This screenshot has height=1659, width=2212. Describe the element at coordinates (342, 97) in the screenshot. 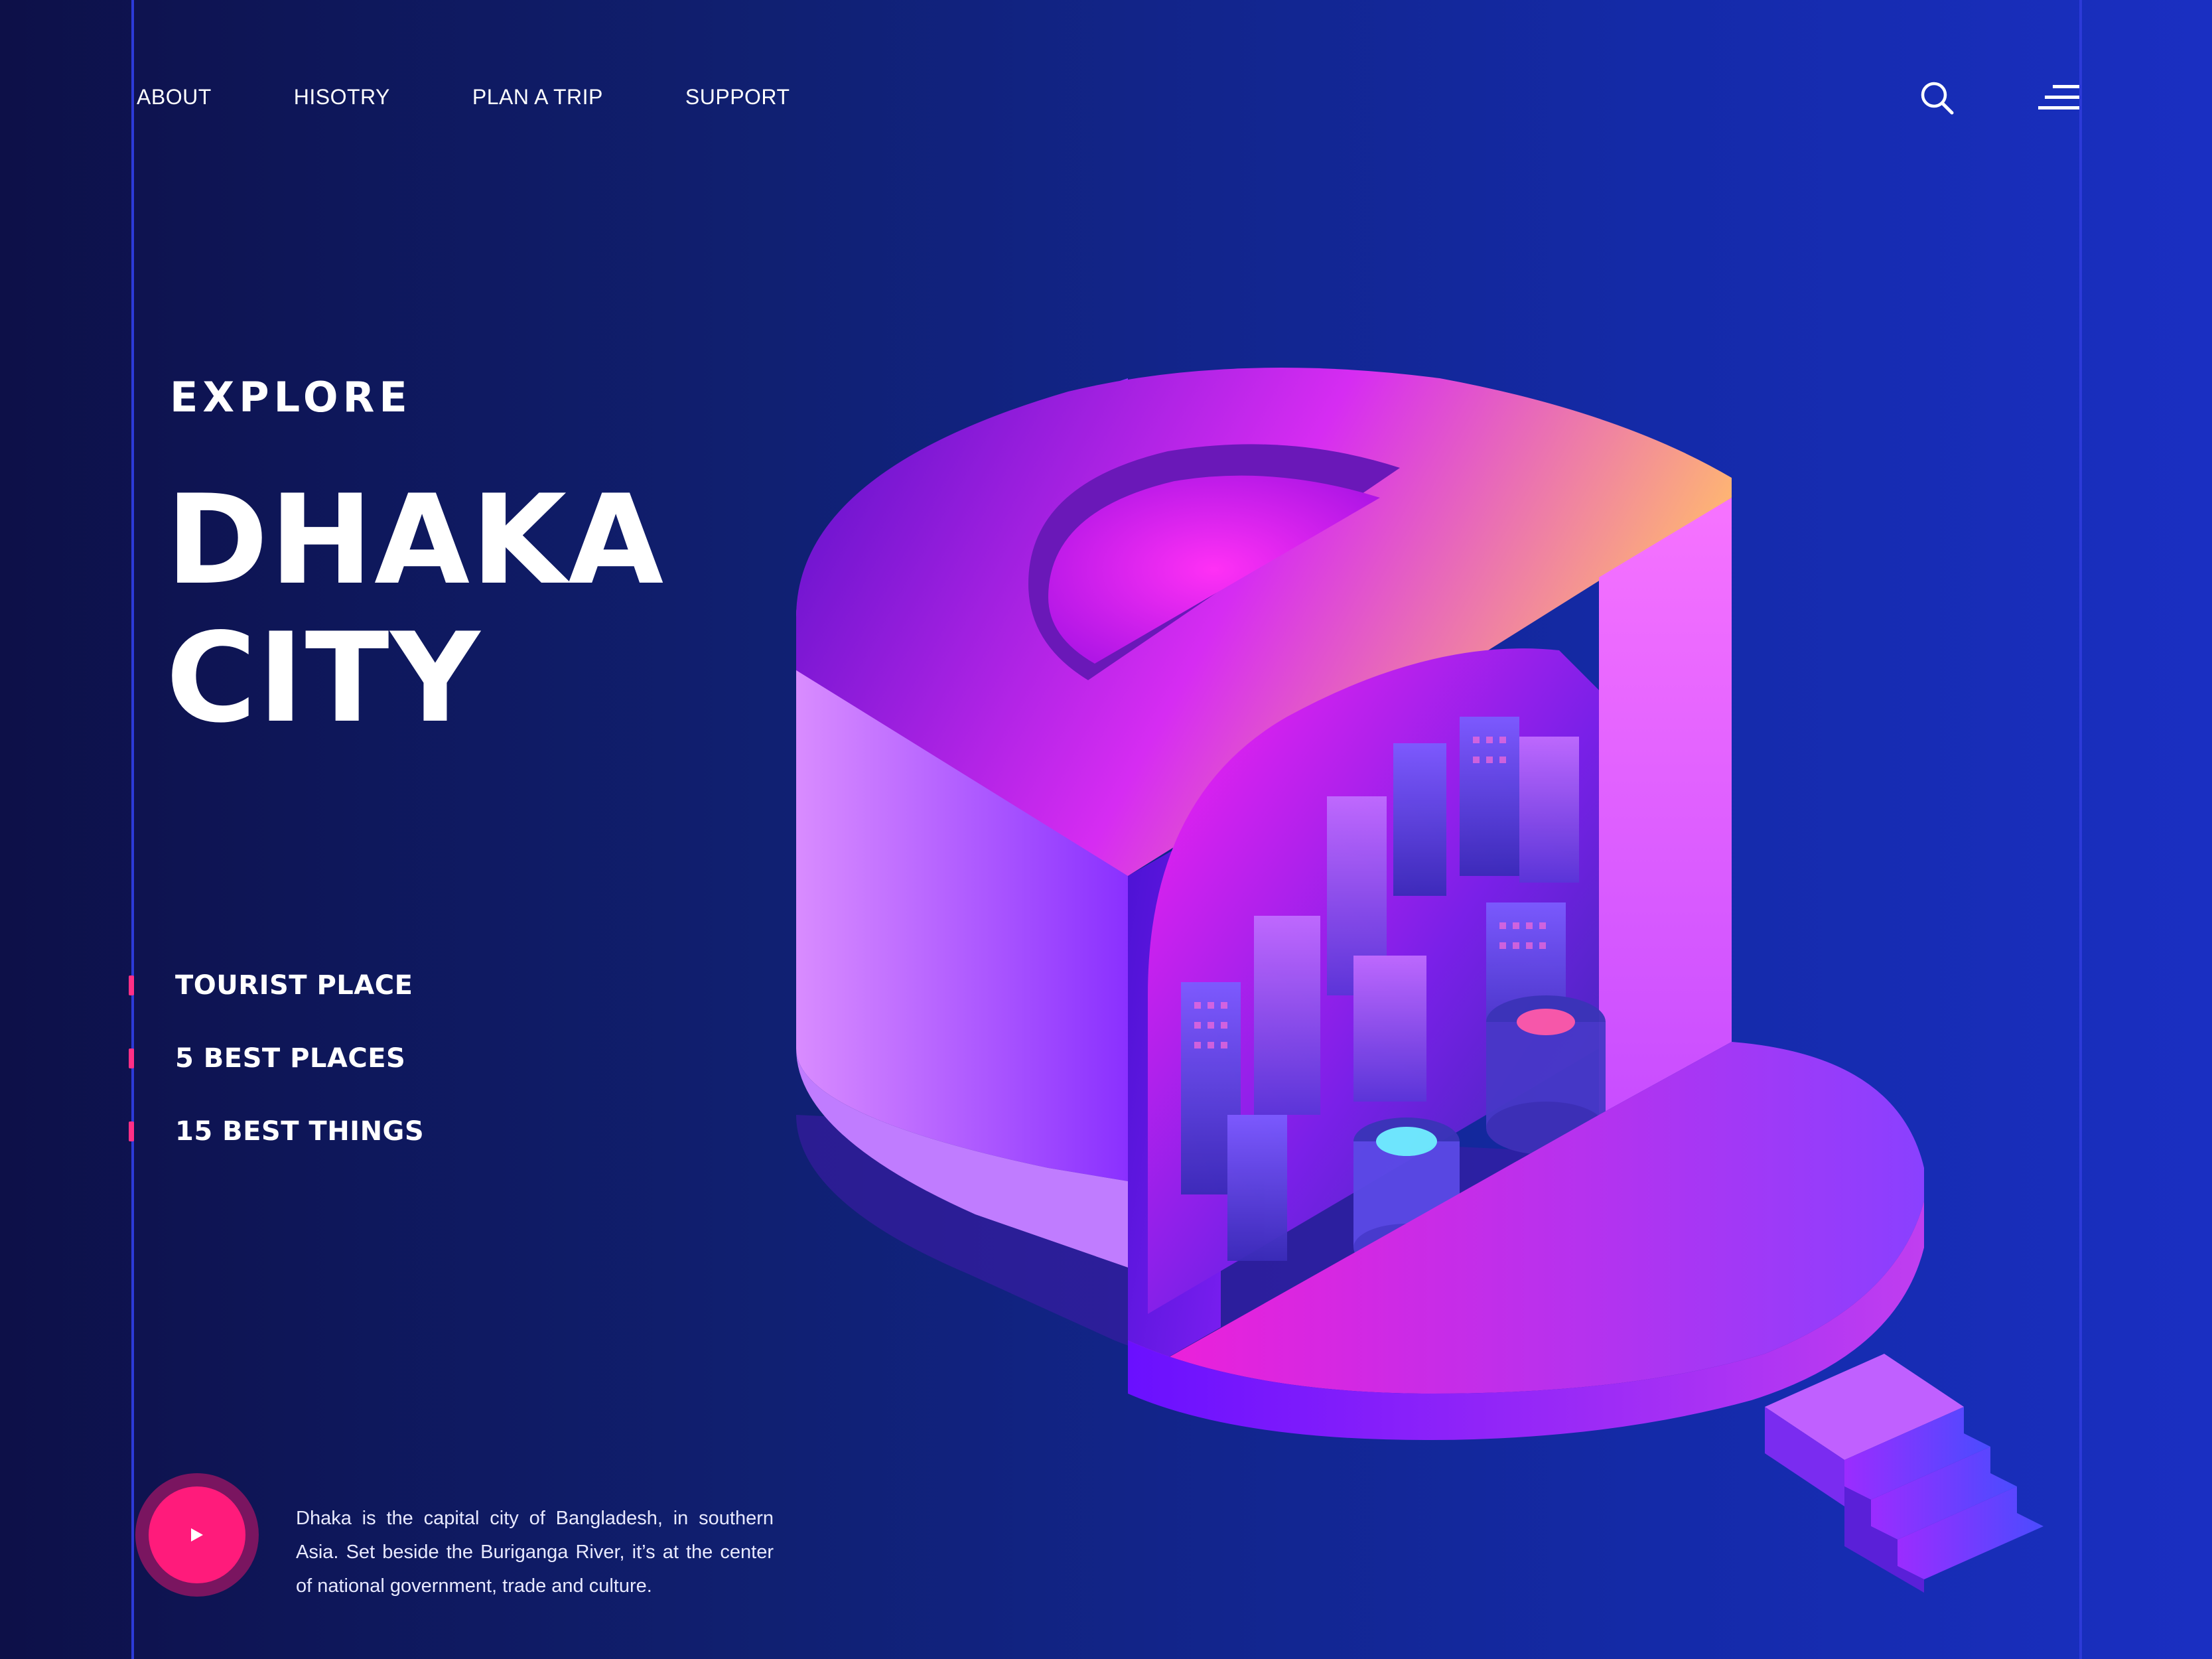

I see `nav-history: HISOTRY` at that location.